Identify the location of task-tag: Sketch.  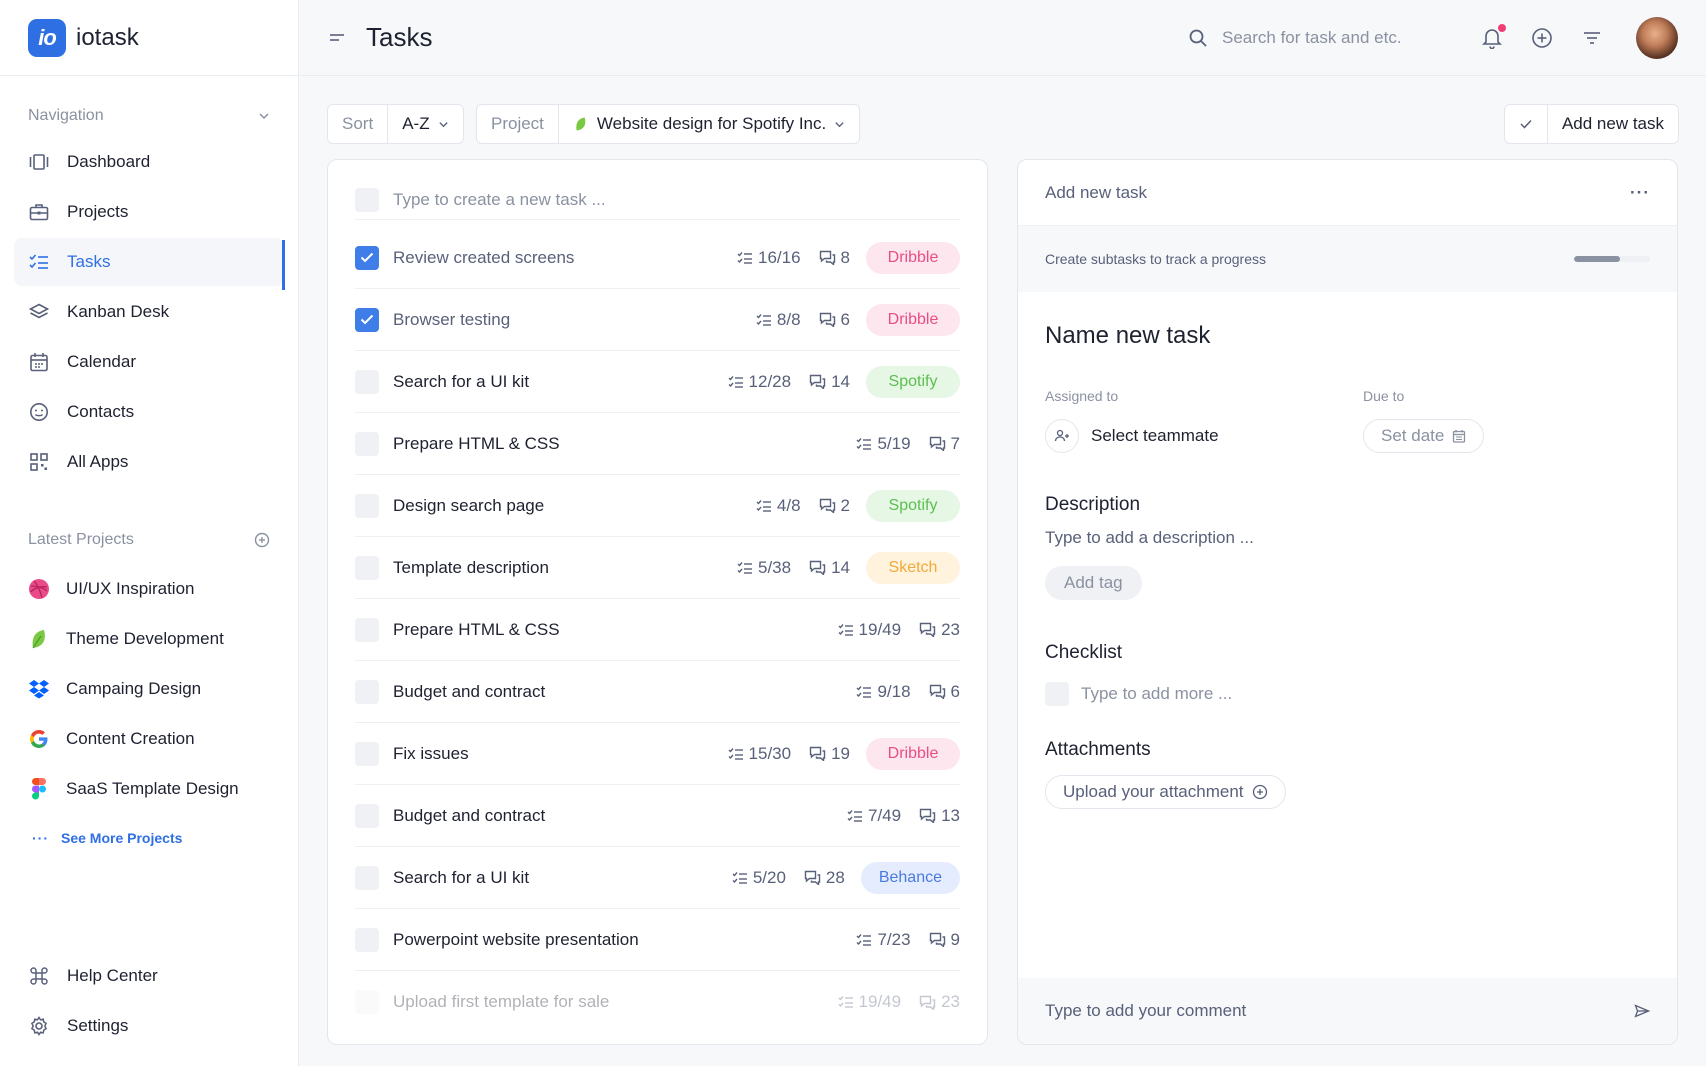
(913, 567).